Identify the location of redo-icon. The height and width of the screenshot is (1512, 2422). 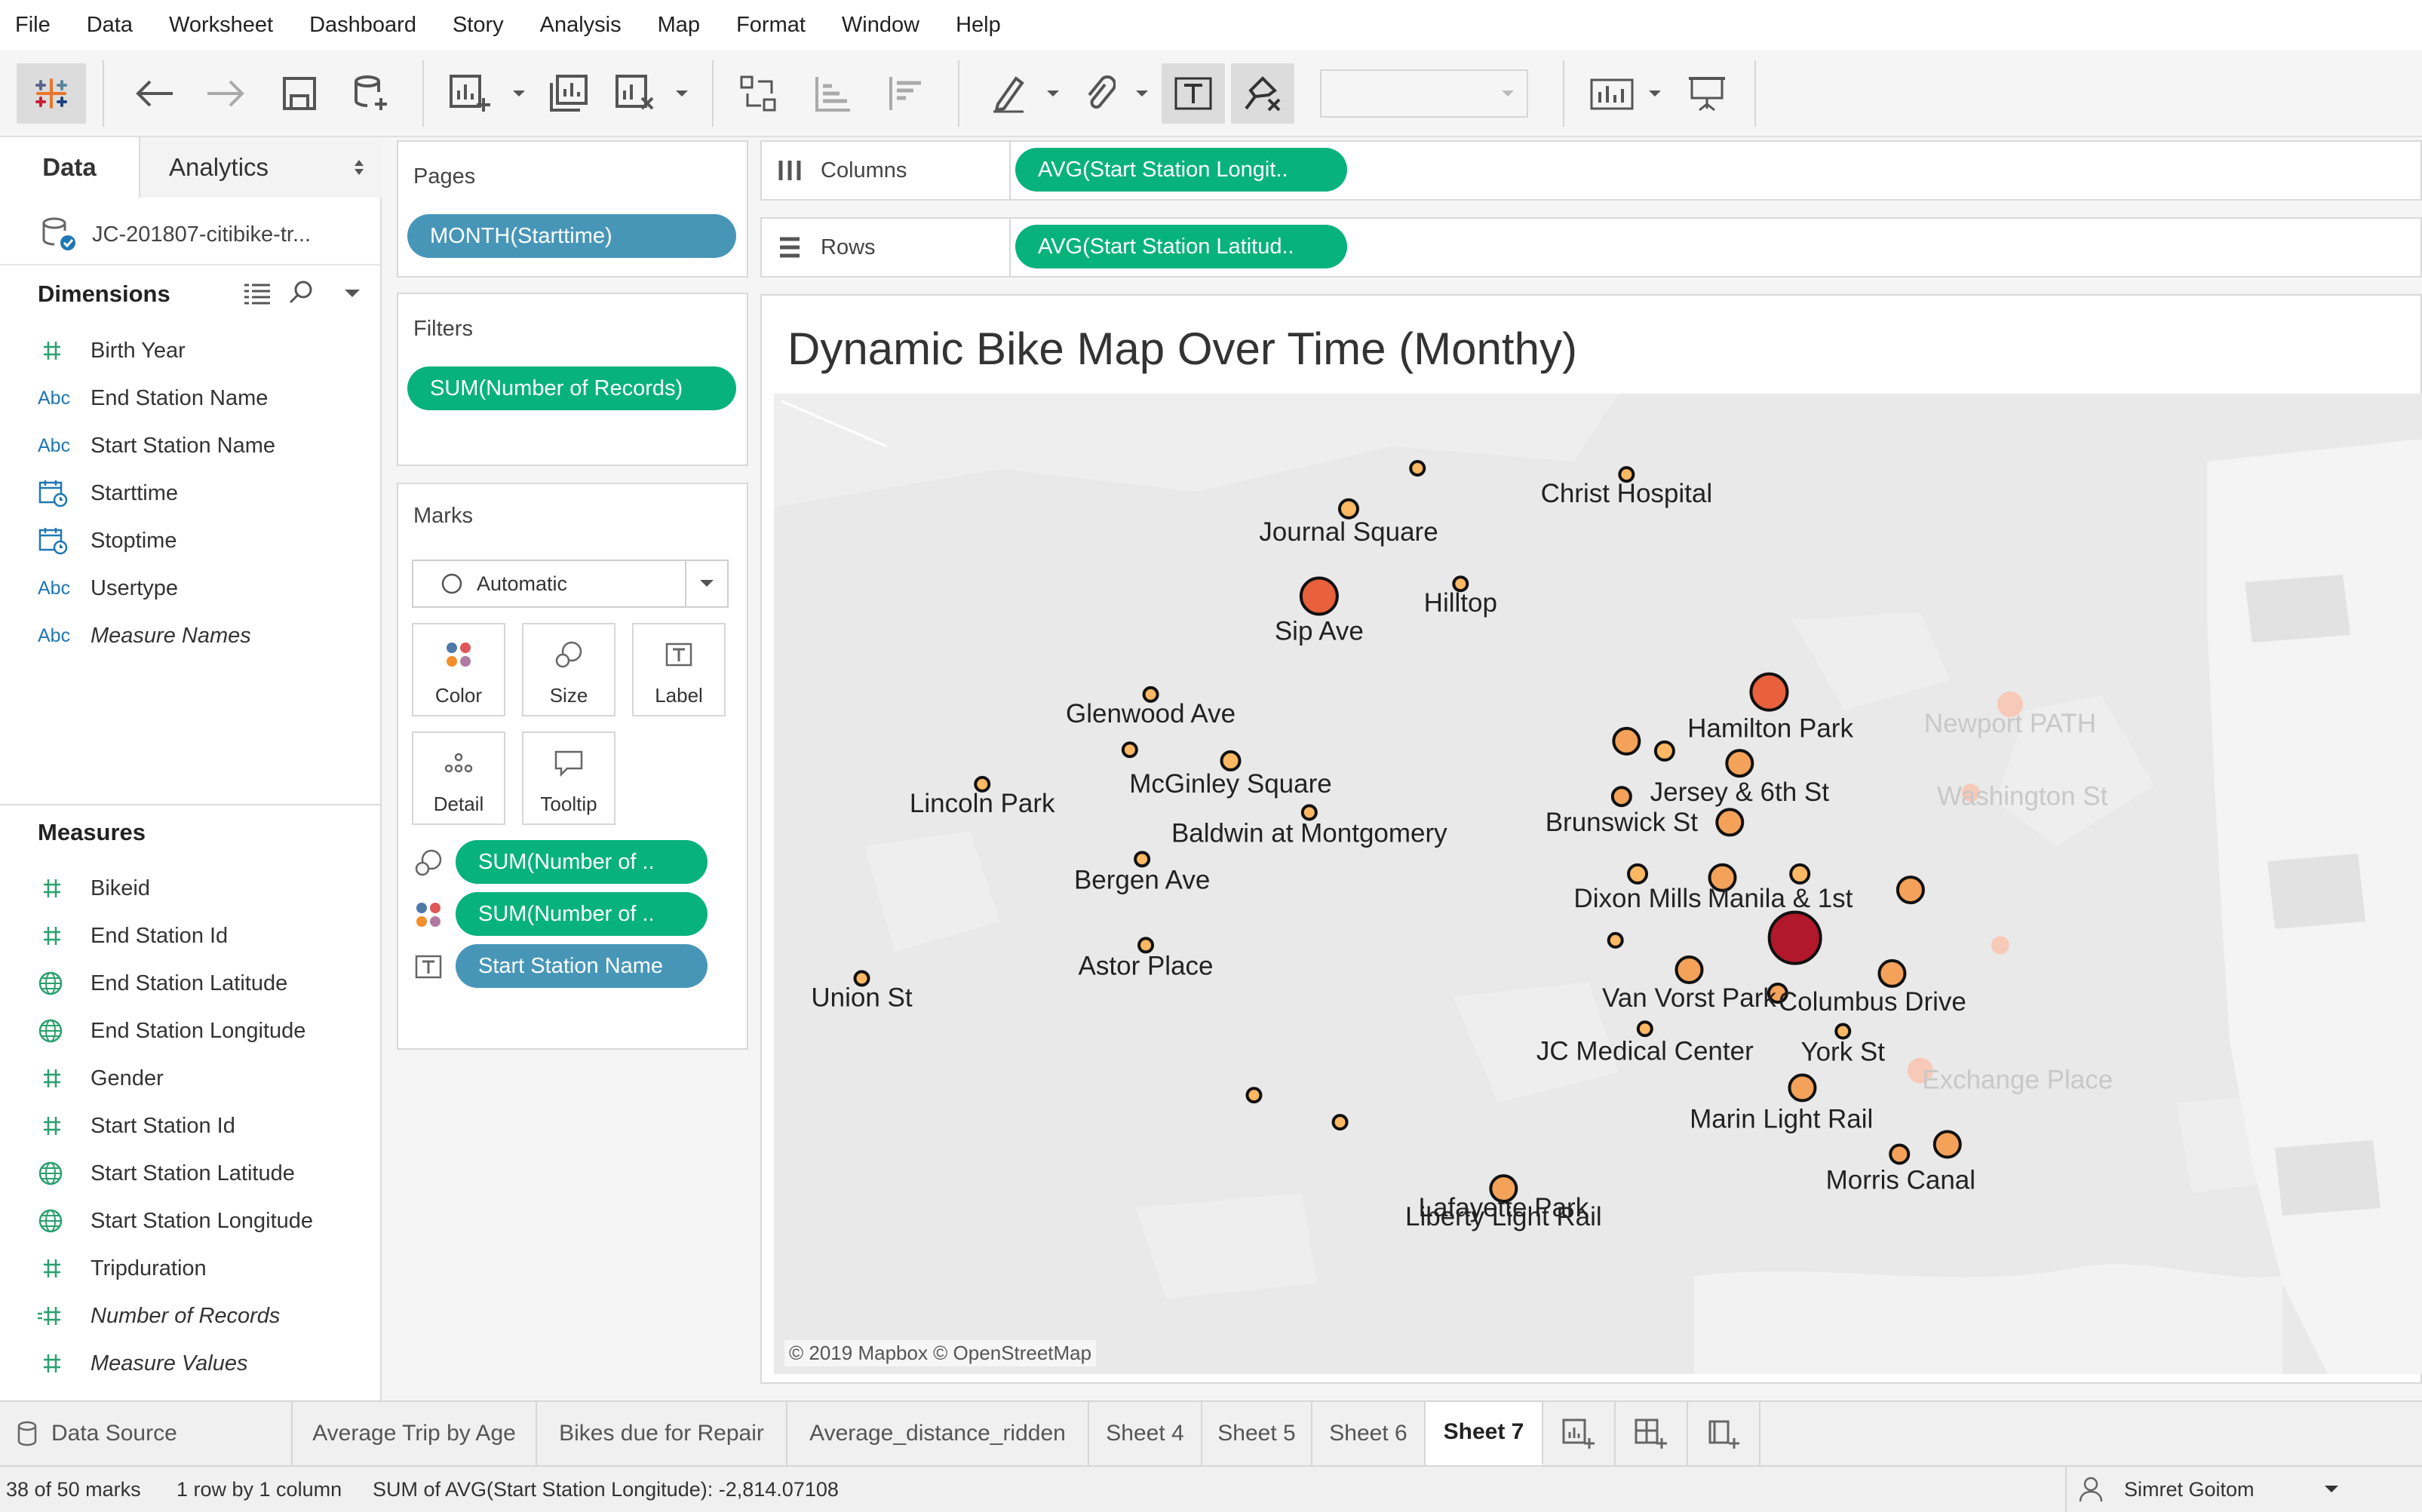
(225, 93).